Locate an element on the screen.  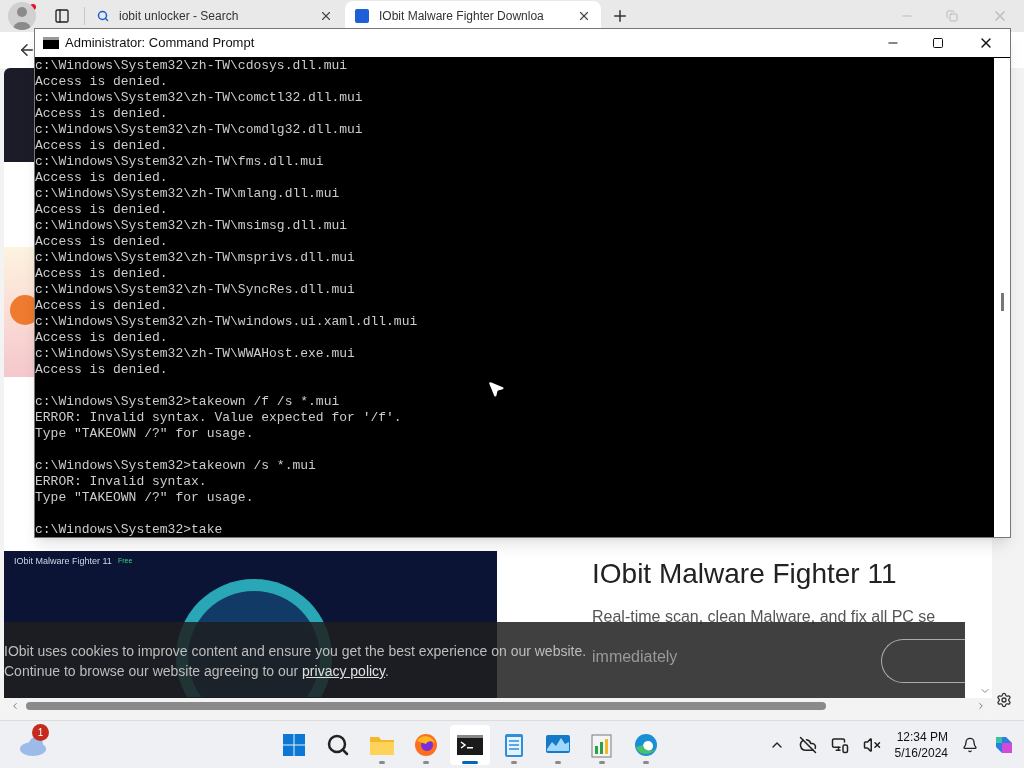
taskbar-button is located at coordinates (470, 744).